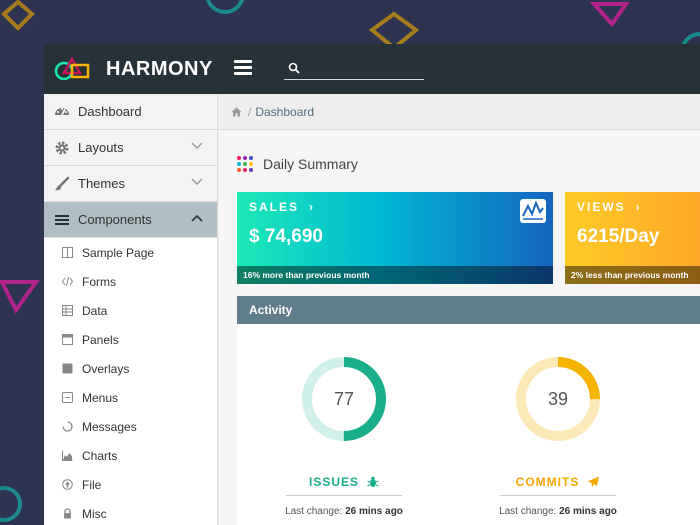  What do you see at coordinates (236, 112) in the screenshot?
I see `home-icon` at bounding box center [236, 112].